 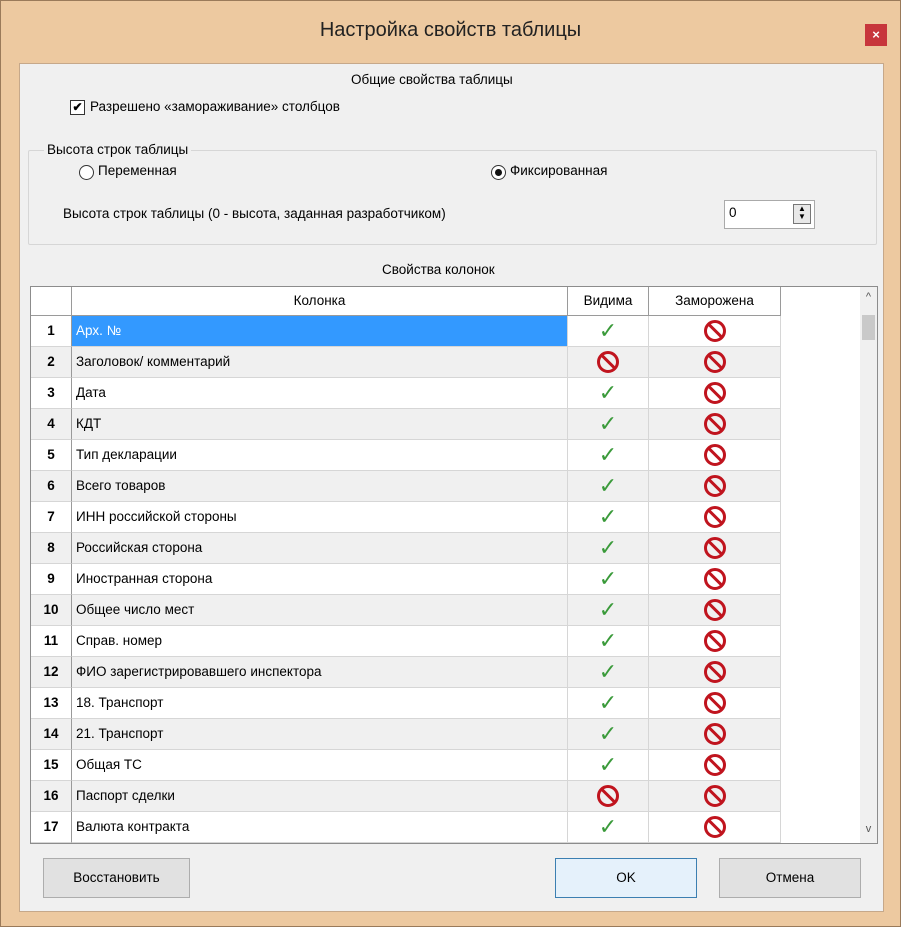 I want to click on column-name-cell: ФИО зарегистрировавшего инспектора, so click(x=320, y=672).